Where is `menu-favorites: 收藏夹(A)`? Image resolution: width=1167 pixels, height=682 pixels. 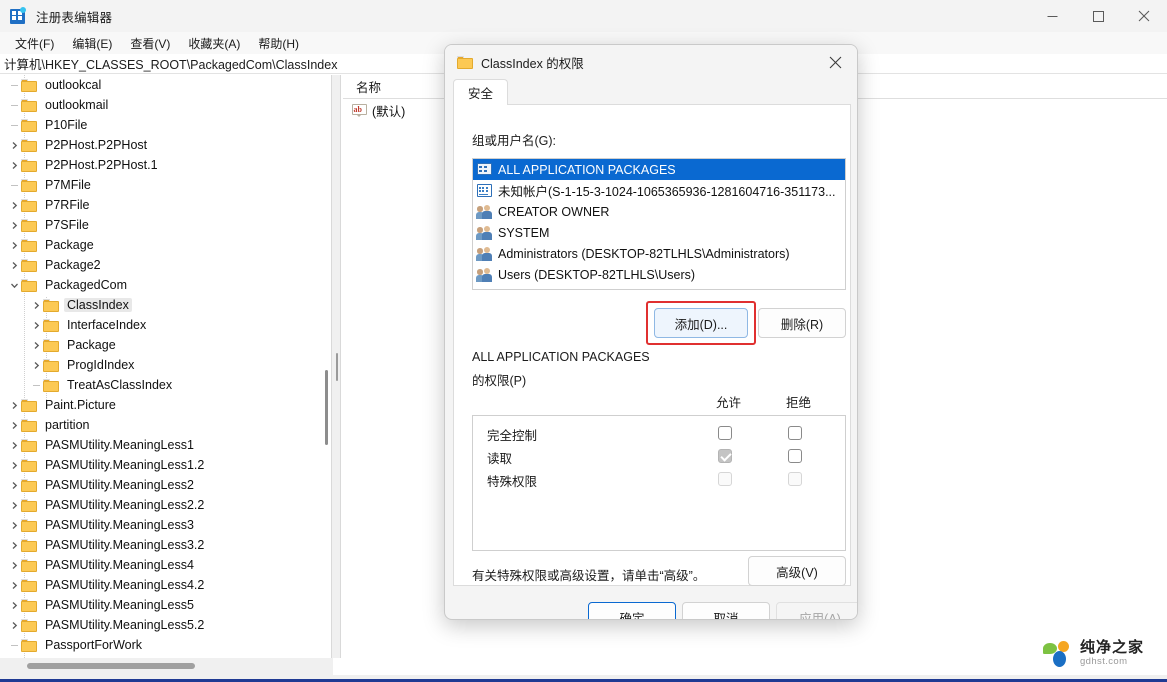
menu-favorites: 收藏夹(A) is located at coordinates (214, 43).